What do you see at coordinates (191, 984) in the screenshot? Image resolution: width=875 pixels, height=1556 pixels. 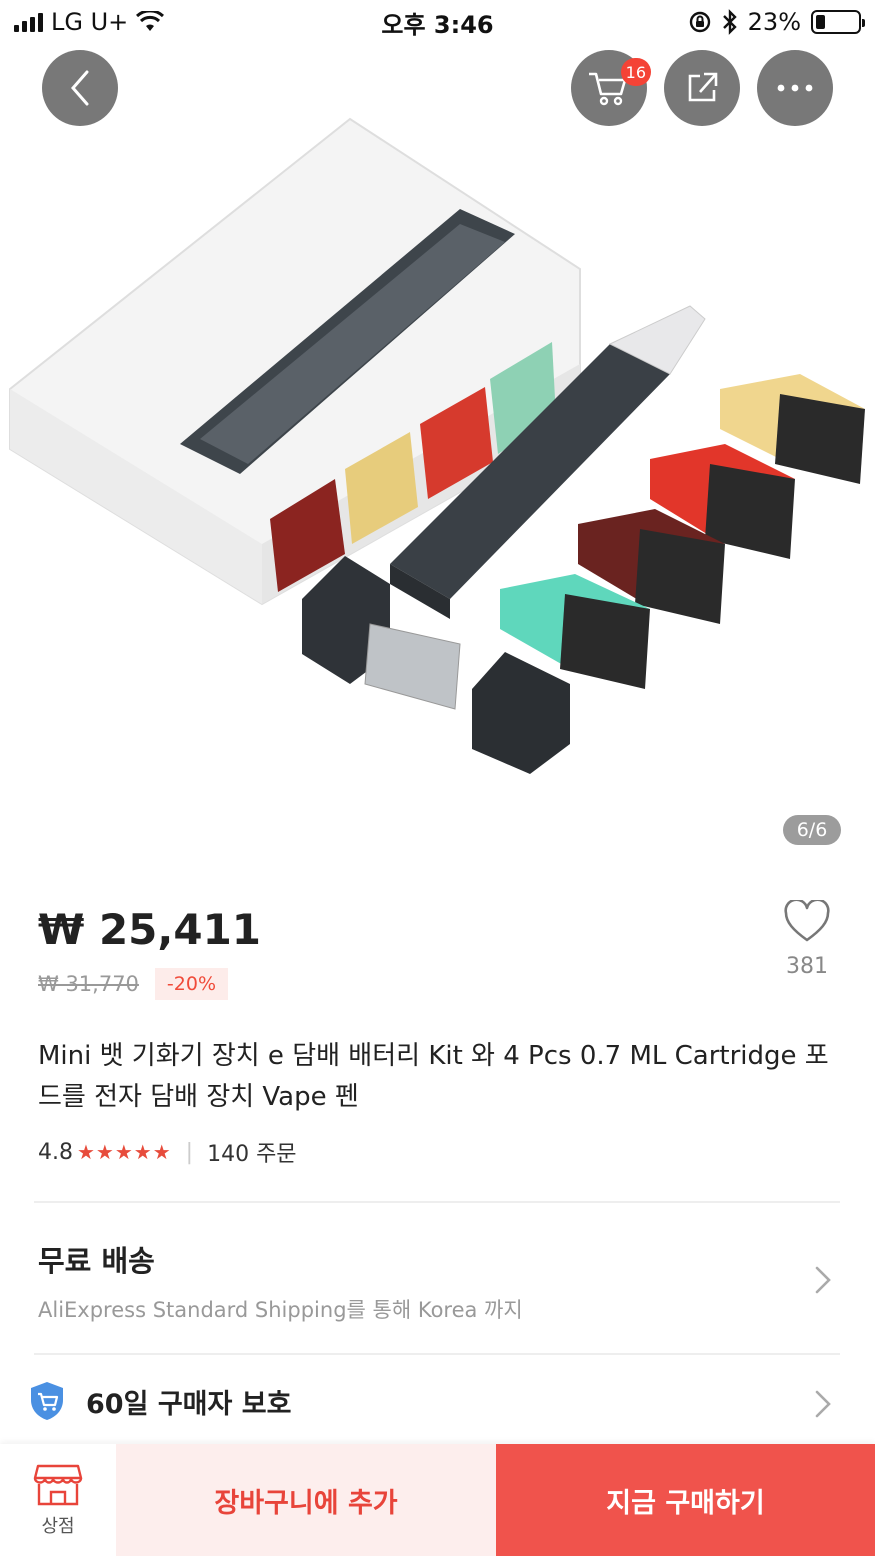 I see `discount-badge: -20%` at bounding box center [191, 984].